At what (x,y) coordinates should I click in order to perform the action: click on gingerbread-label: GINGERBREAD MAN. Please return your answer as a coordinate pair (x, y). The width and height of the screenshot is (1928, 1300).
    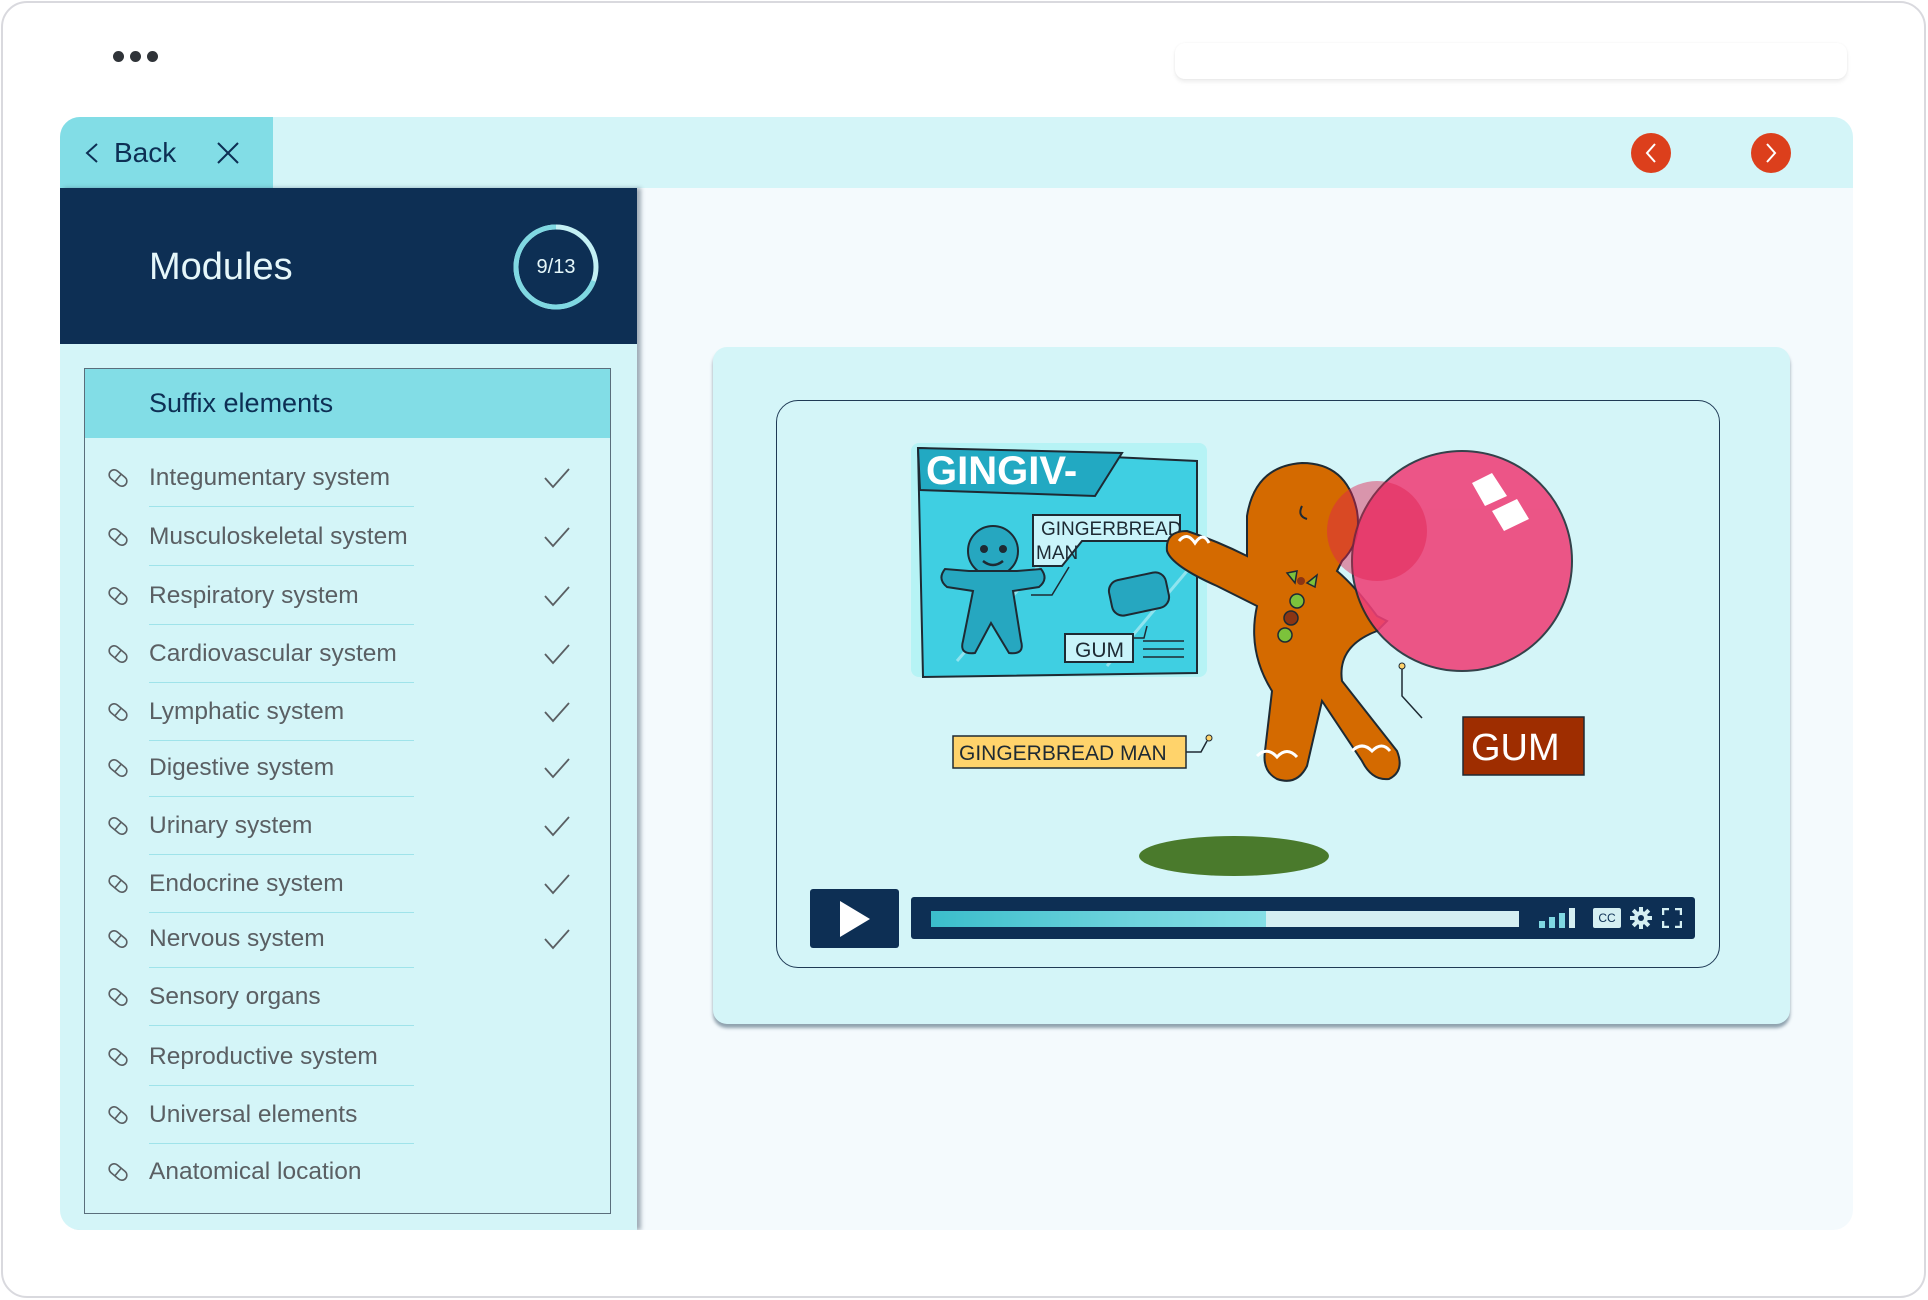
    Looking at the image, I should click on (1063, 753).